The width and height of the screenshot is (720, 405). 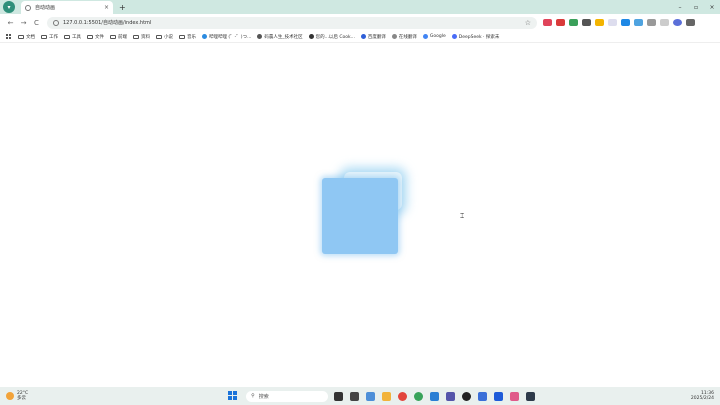 I want to click on globe-icon, so click(x=28, y=7).